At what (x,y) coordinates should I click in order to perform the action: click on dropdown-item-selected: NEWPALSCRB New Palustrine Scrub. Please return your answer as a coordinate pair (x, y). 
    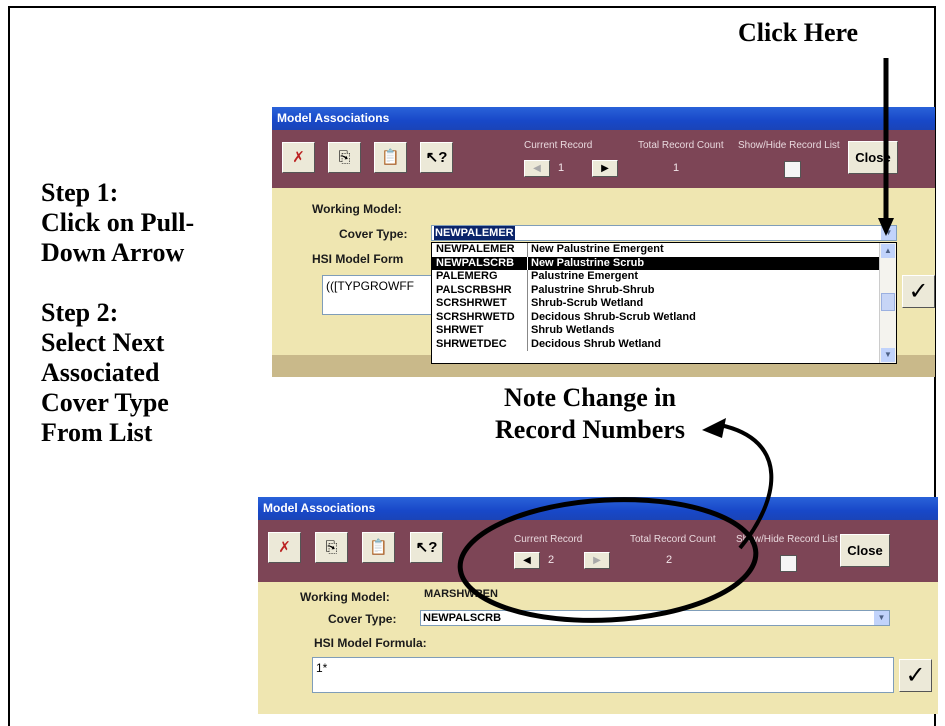
    Looking at the image, I should click on (664, 263).